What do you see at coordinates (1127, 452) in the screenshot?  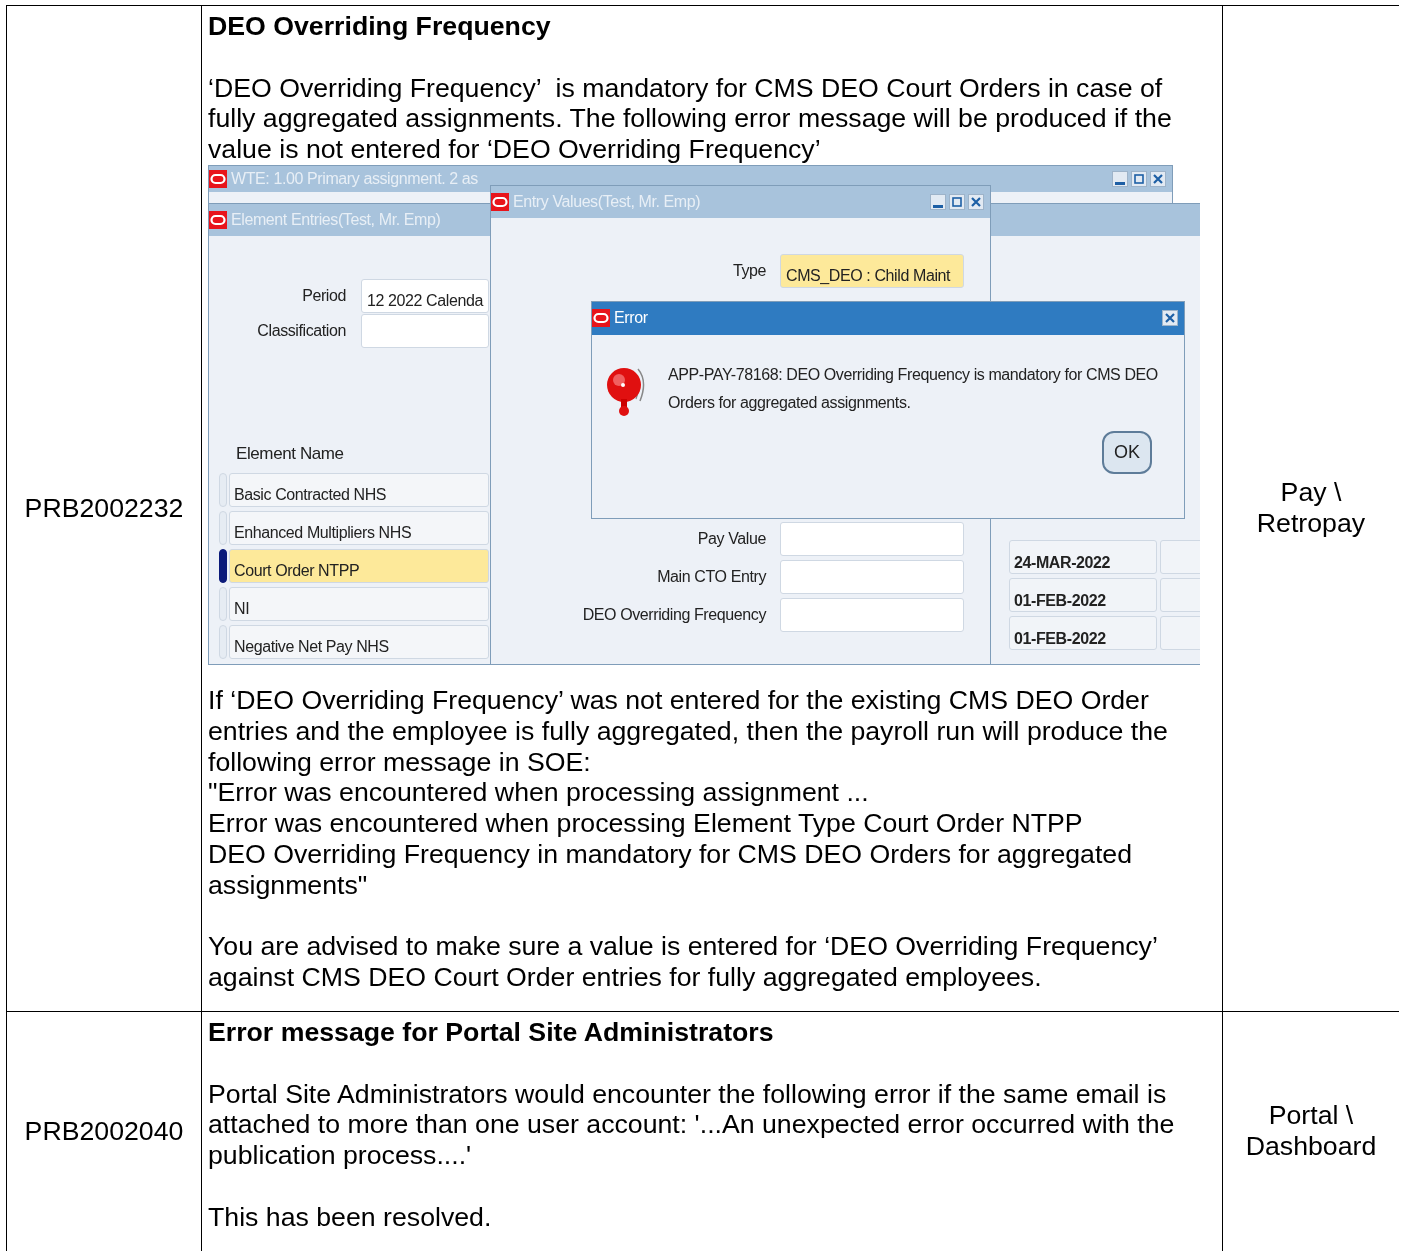 I see `ok-button: OK` at bounding box center [1127, 452].